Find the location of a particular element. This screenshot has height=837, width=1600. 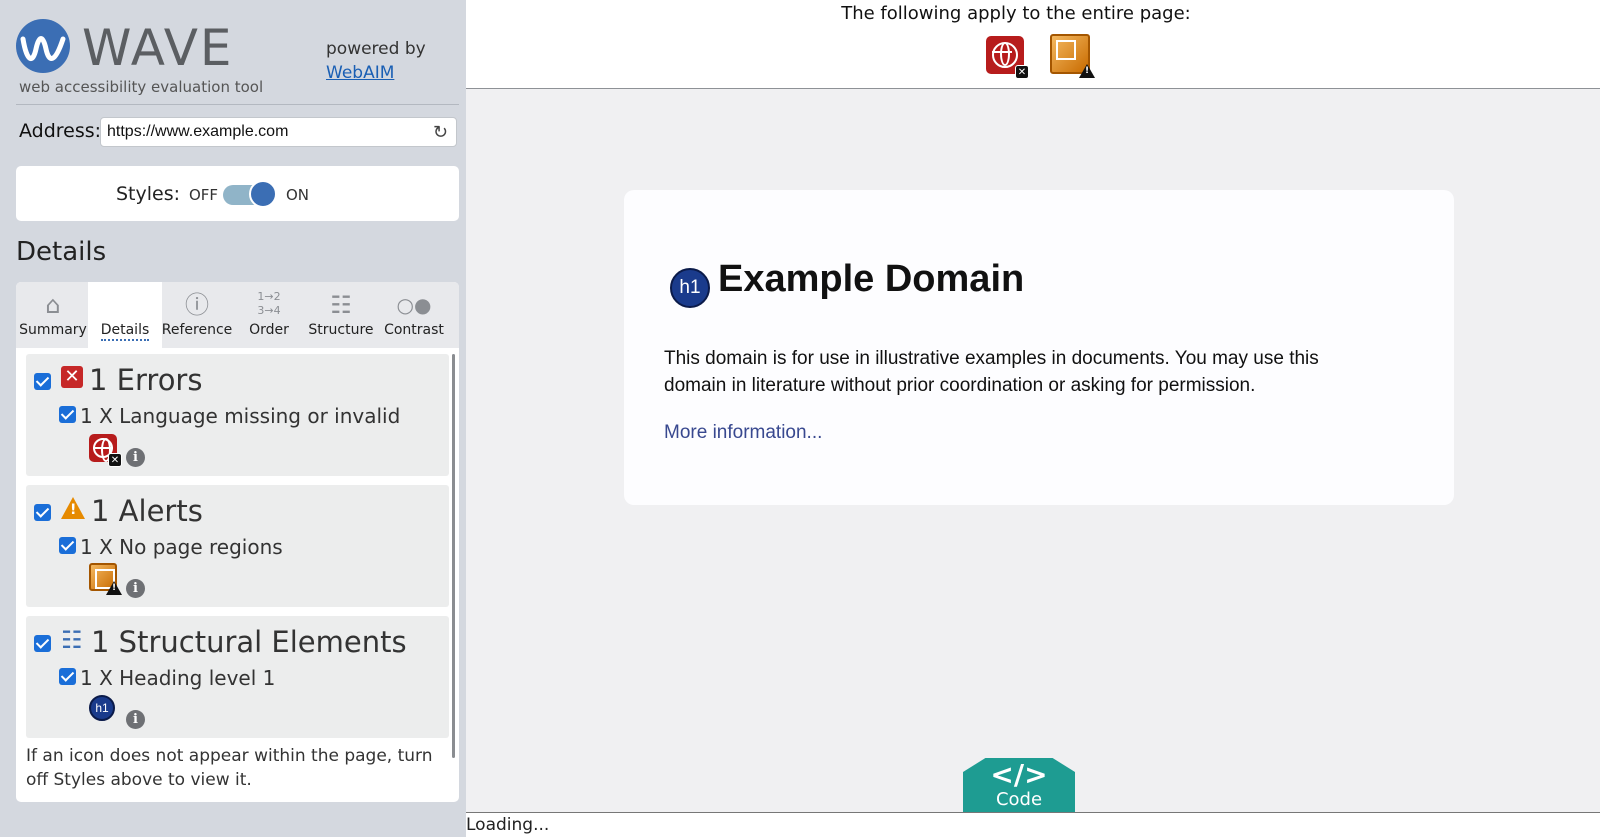

address-label: Address: is located at coordinates (60, 131).